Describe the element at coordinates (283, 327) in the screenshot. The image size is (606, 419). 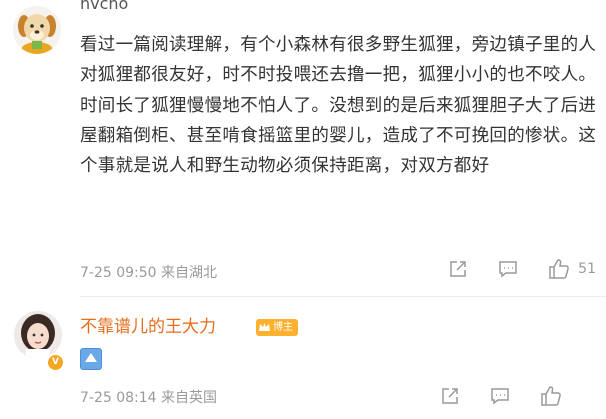
I see `author-badge-label: 博主` at that location.